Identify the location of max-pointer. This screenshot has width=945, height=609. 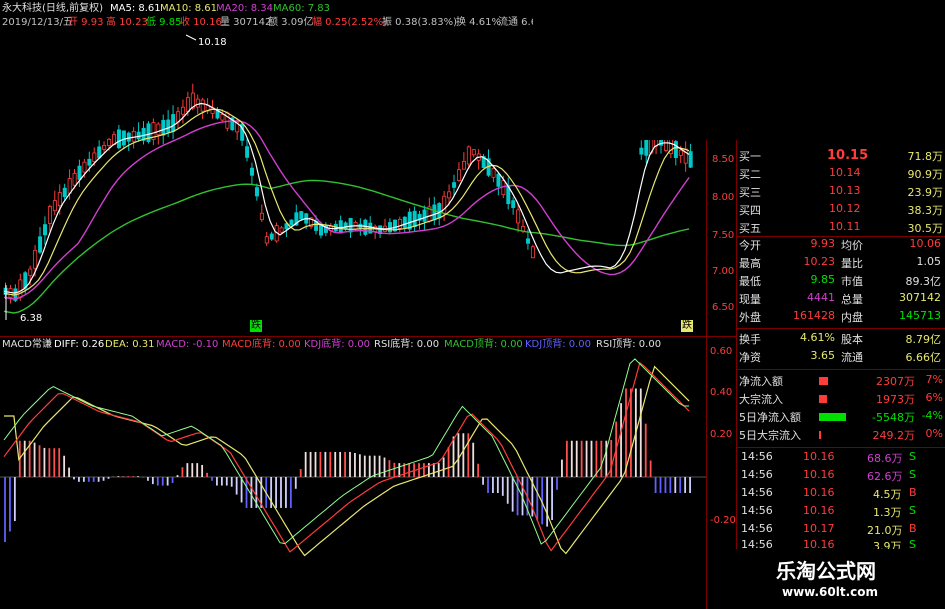
(191, 37).